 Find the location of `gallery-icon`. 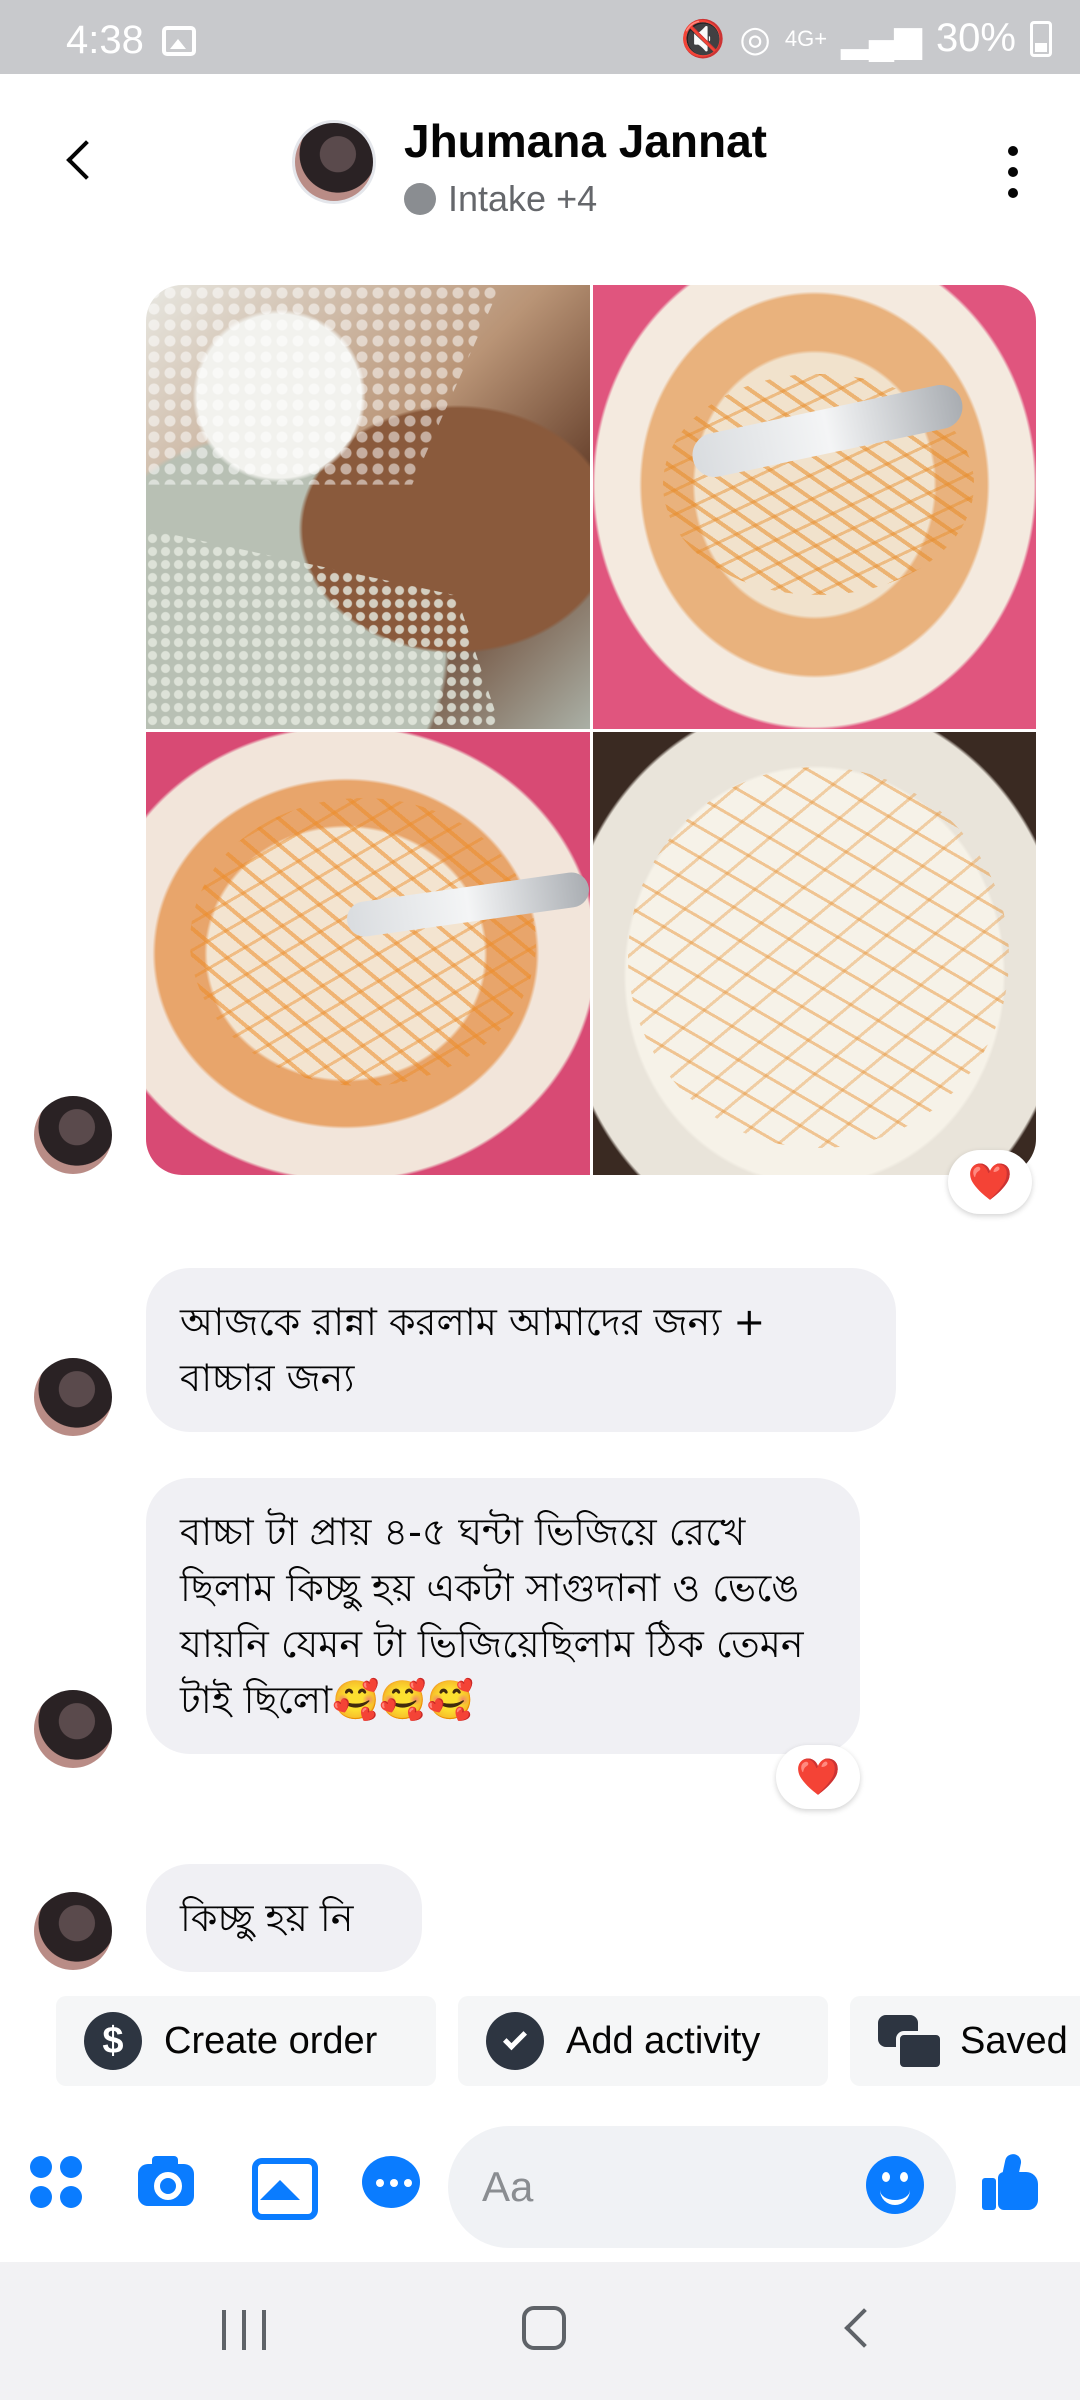

gallery-icon is located at coordinates (283, 2185).